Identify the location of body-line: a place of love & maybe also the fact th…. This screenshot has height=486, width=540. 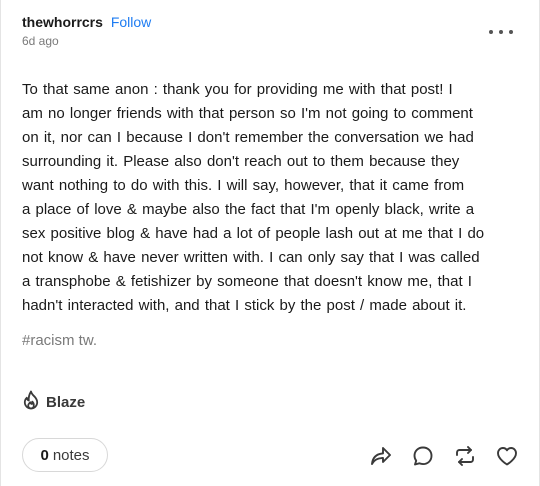
(248, 209).